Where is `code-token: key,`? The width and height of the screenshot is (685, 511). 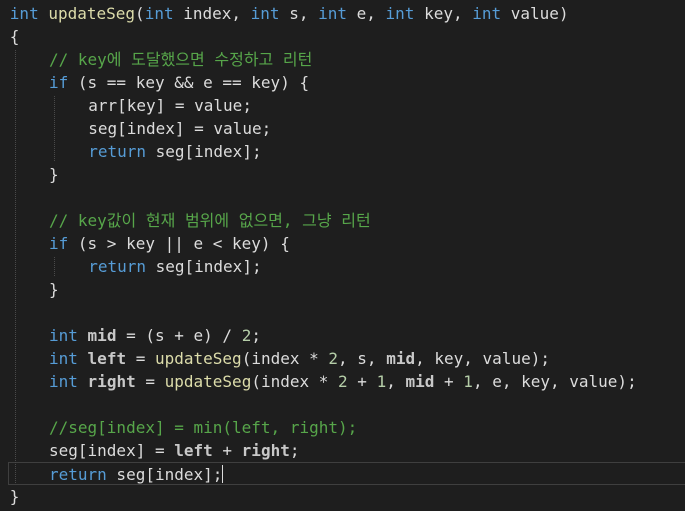
code-token: key, is located at coordinates (443, 13).